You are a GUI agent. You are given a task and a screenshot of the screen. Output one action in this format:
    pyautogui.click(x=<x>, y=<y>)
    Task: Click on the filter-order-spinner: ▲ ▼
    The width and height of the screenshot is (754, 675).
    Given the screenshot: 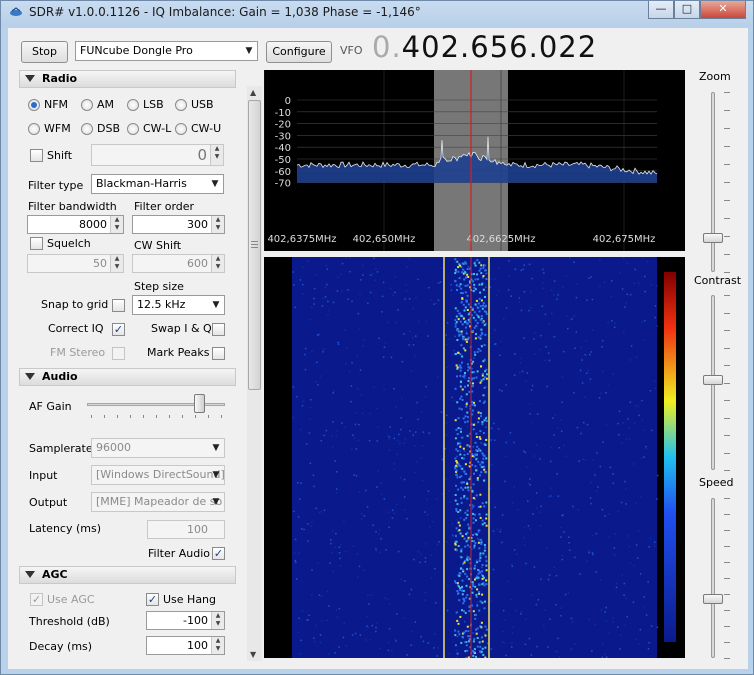 What is the action you would take?
    pyautogui.click(x=217, y=224)
    